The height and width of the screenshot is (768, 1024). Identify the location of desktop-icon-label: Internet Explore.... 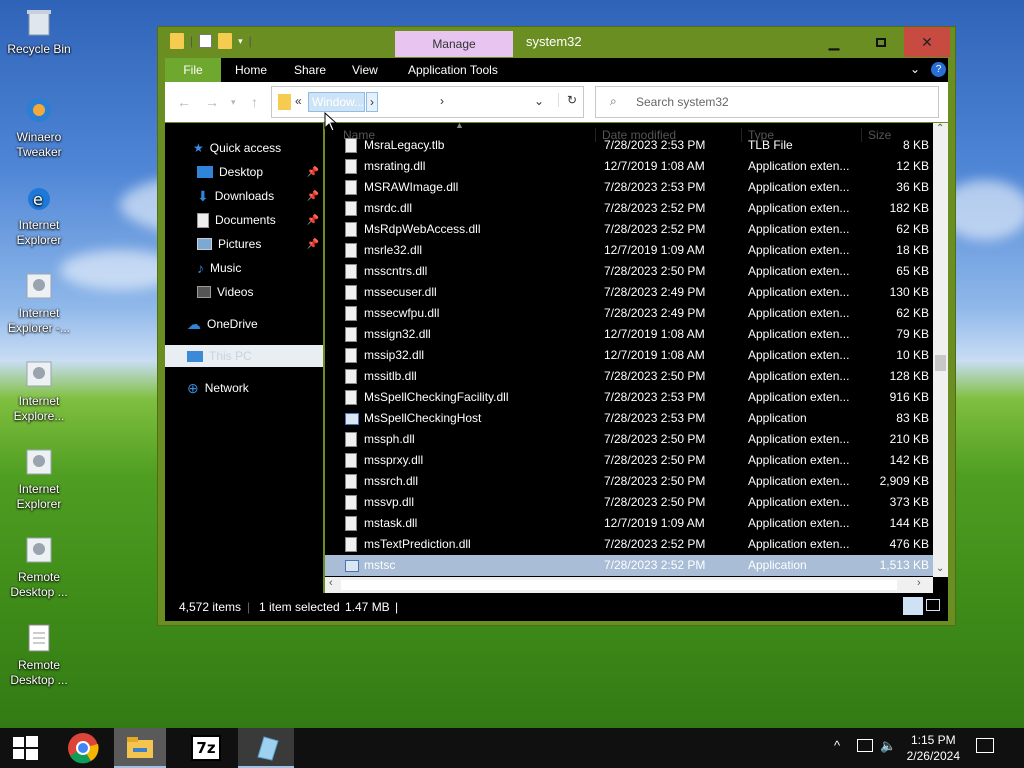
(39, 408).